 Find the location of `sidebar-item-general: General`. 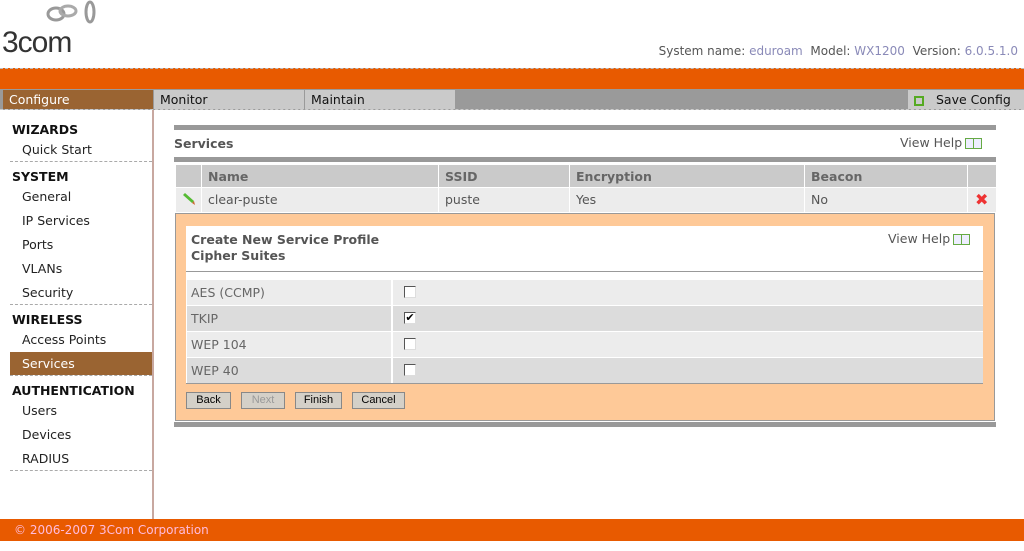

sidebar-item-general: General is located at coordinates (81, 196).